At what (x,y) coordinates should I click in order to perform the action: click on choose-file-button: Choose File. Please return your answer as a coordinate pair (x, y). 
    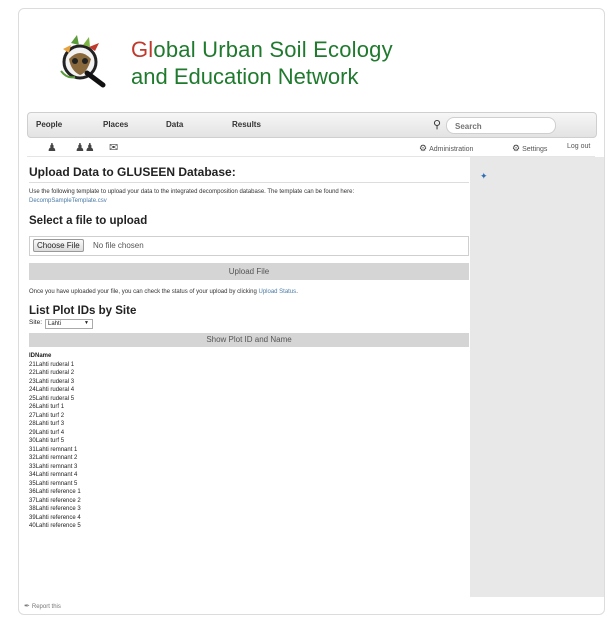
    Looking at the image, I should click on (58, 245).